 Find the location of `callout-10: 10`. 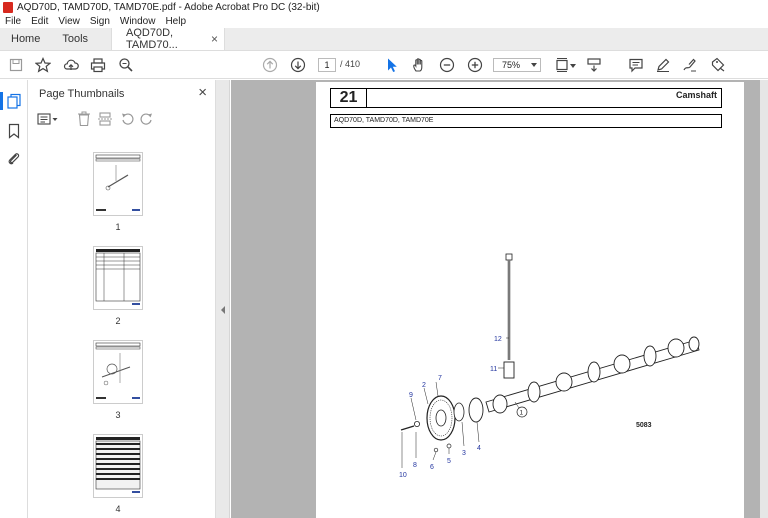

callout-10: 10 is located at coordinates (403, 475).